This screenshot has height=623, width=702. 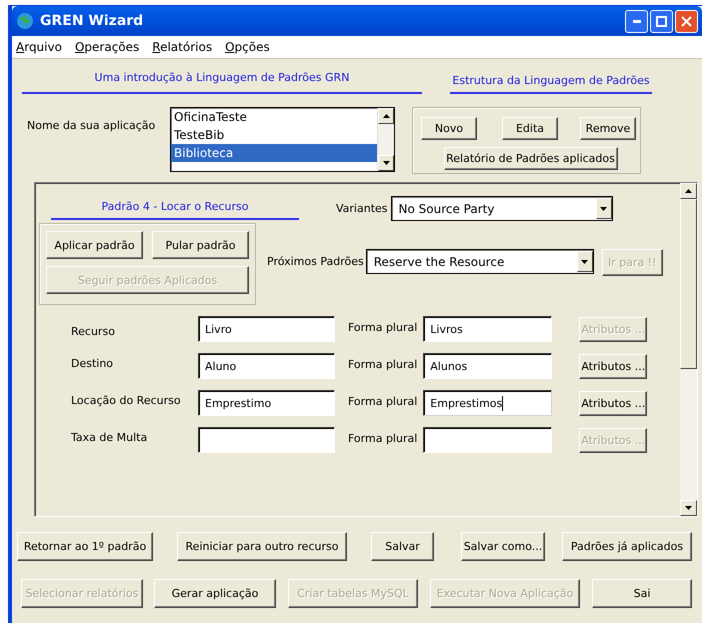 I want to click on application-label: Nome da sua aplicação, so click(x=91, y=126).